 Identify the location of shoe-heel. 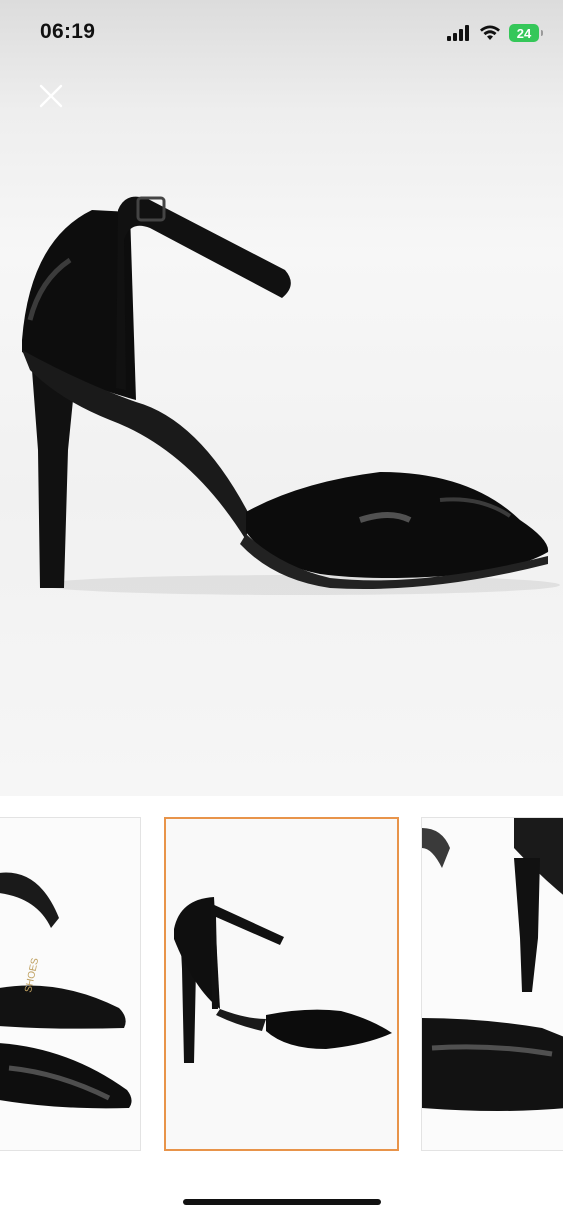
(54, 479).